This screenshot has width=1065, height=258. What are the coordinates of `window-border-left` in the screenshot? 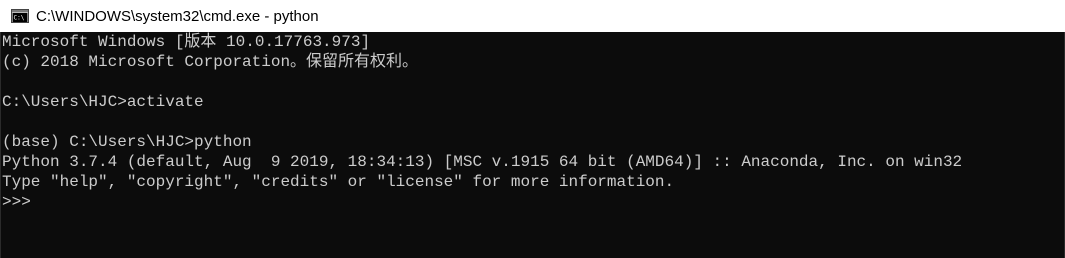 It's located at (0, 145).